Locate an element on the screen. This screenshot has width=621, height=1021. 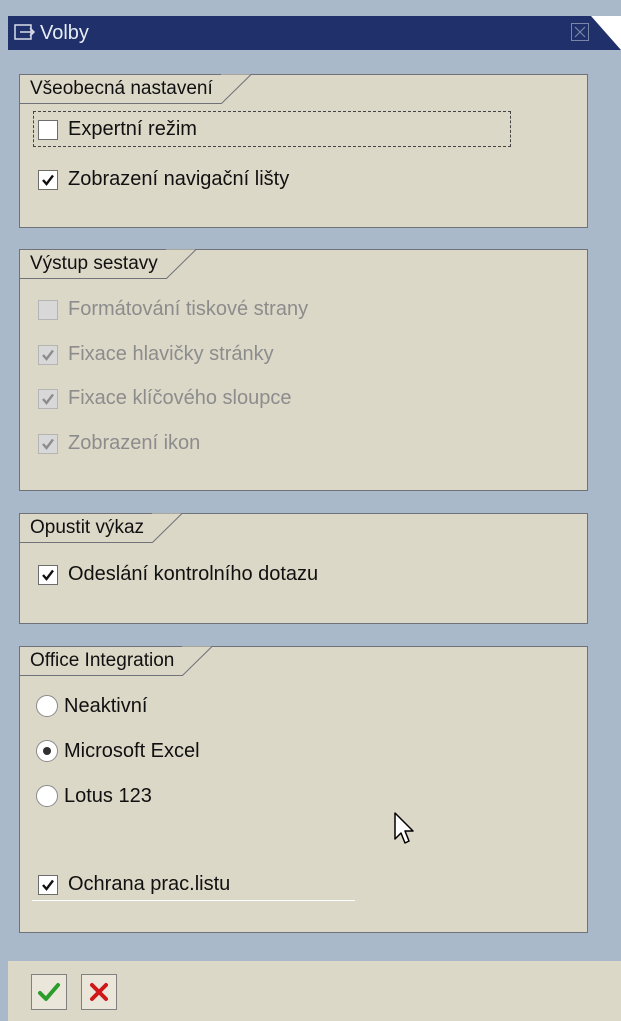
checkmark-icon is located at coordinates (49, 992).